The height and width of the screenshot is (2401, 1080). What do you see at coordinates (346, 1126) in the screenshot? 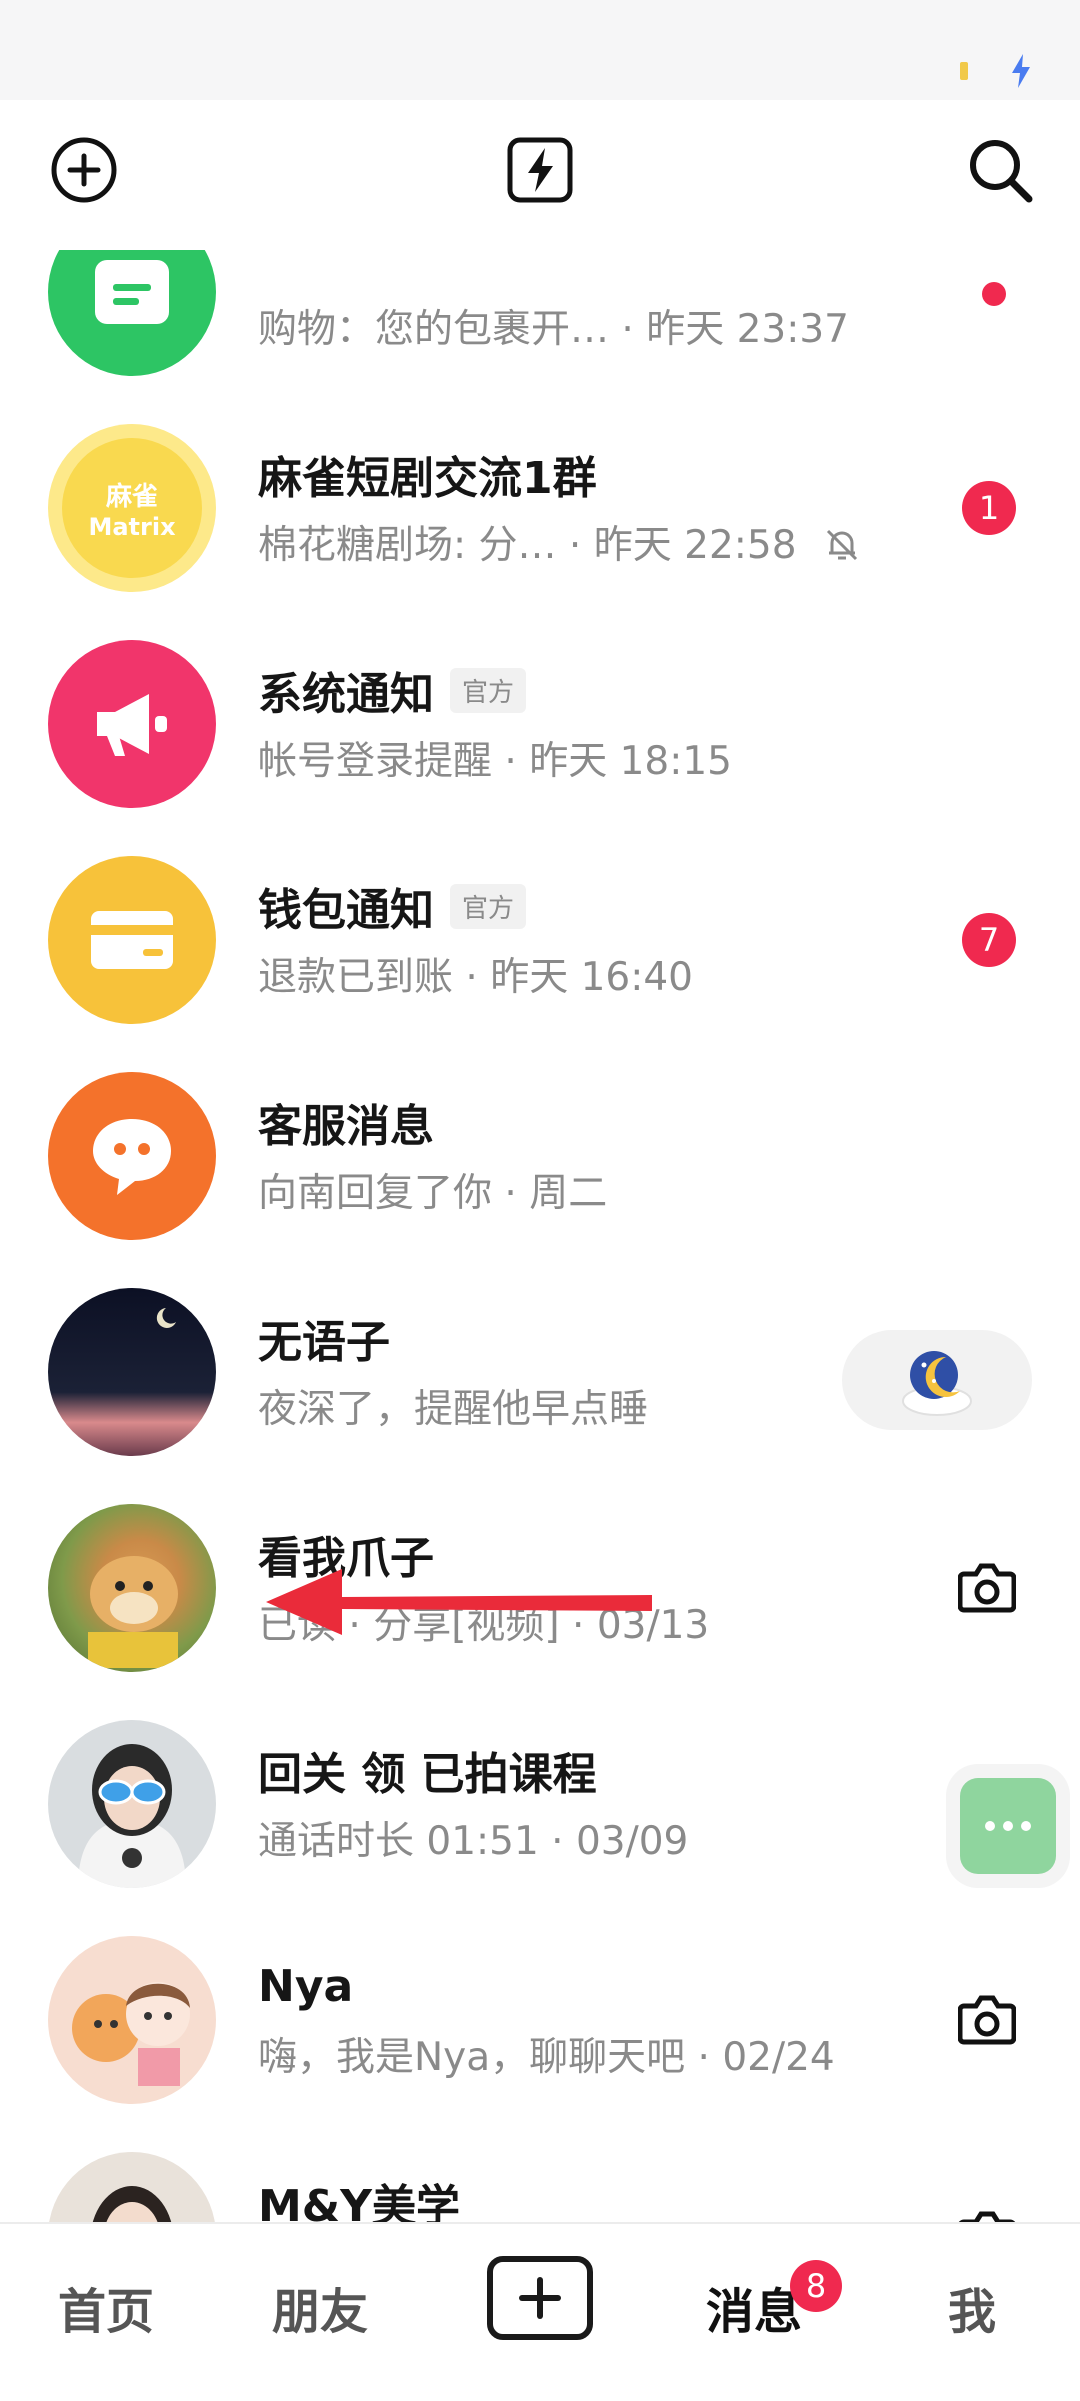
I see `conversation-name: 客服消息` at bounding box center [346, 1126].